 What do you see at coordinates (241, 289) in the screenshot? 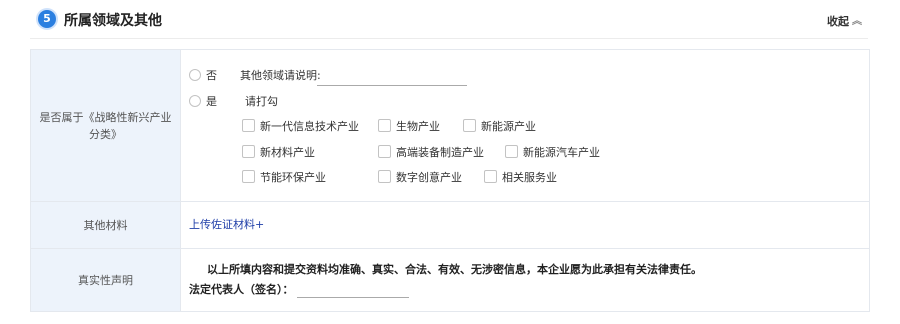
I see `legal-rep-label: 法定代表人（签名）：` at bounding box center [241, 289].